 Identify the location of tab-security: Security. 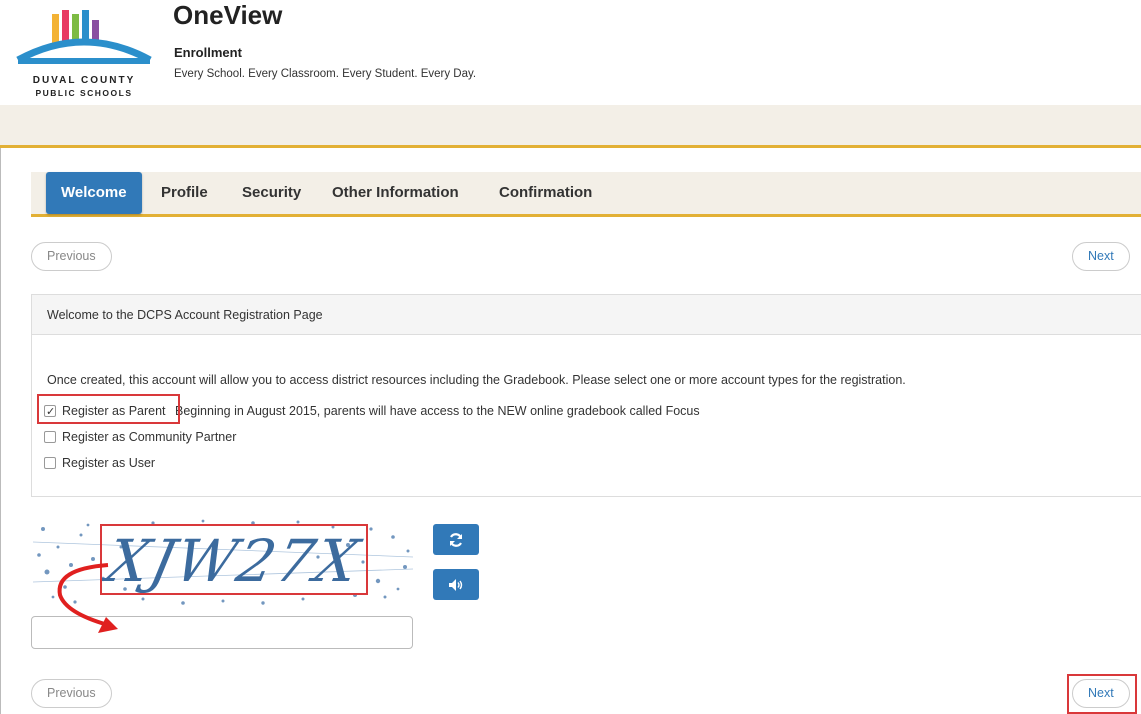
(271, 193).